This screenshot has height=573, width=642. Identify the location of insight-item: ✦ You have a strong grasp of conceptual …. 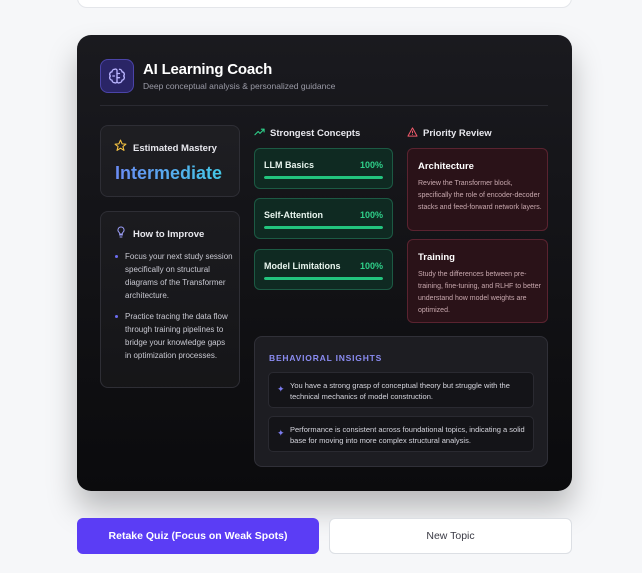
(401, 390).